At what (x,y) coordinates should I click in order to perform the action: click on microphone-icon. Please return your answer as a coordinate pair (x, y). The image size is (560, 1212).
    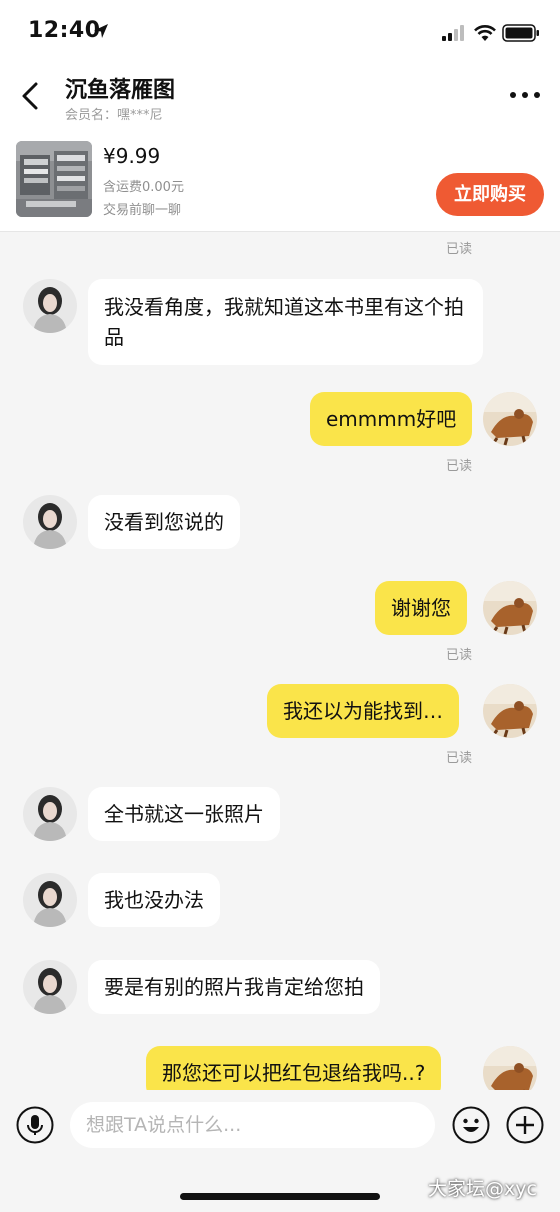
    Looking at the image, I should click on (35, 1125).